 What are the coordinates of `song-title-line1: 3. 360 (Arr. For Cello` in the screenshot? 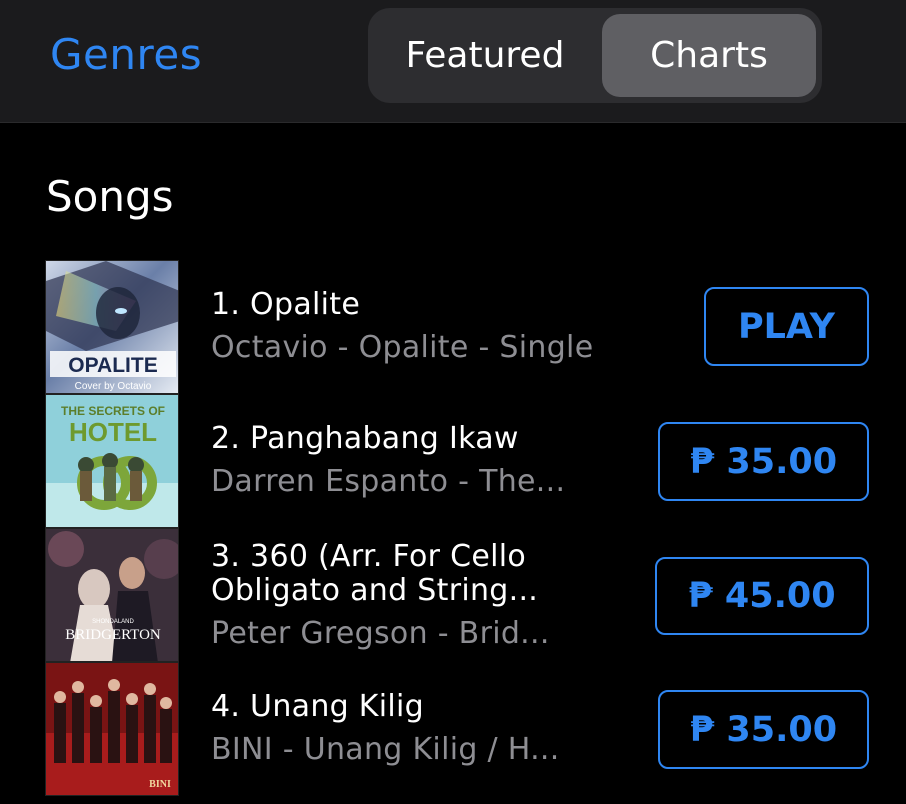 It's located at (369, 556).